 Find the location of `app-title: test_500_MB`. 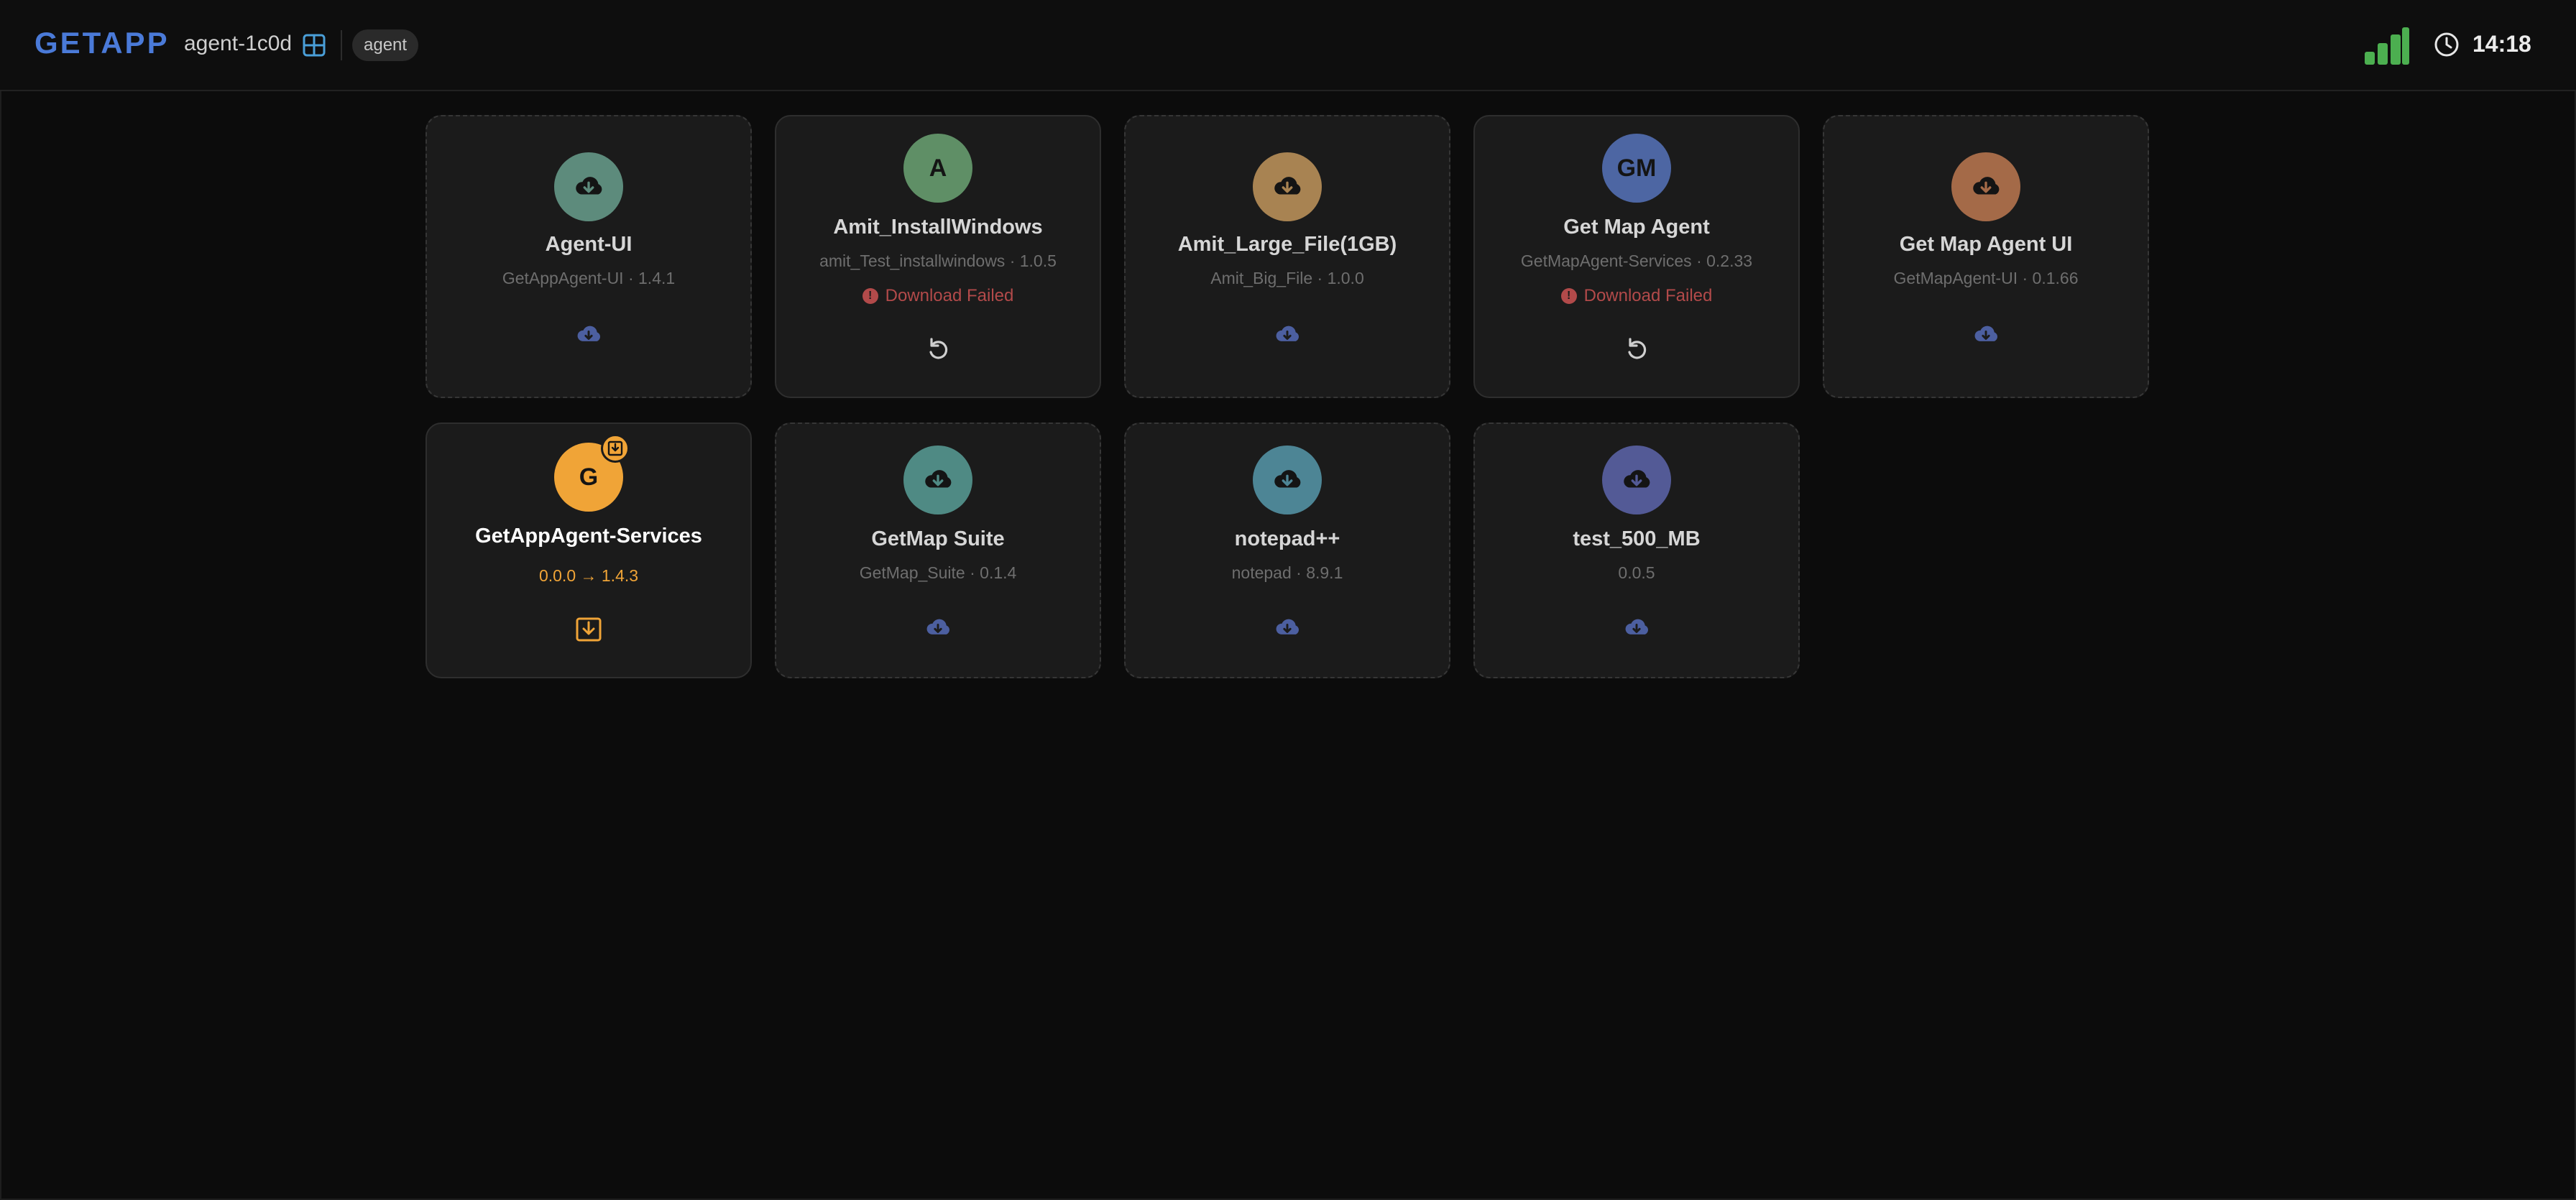

app-title: test_500_MB is located at coordinates (1637, 538).